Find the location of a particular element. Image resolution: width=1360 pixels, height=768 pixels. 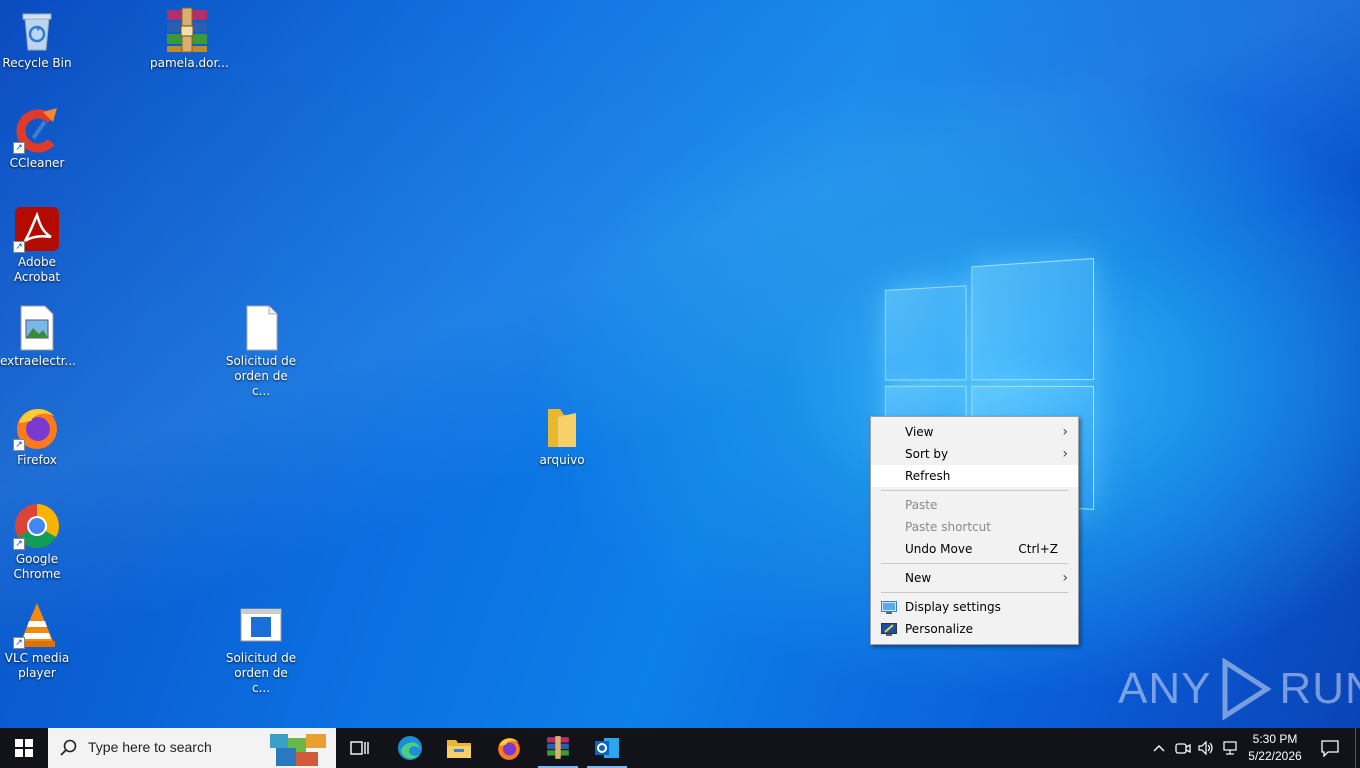

menu-item-display-settings: Display settings is located at coordinates (974, 607).